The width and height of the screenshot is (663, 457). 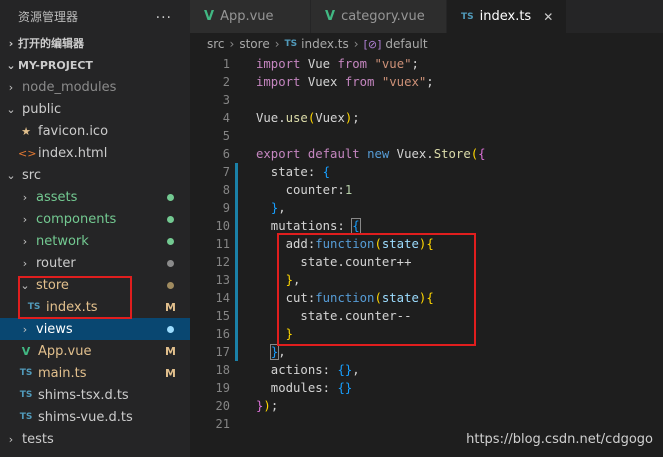 I want to click on code-text: export default new Vuex.Store({, so click(x=371, y=154).